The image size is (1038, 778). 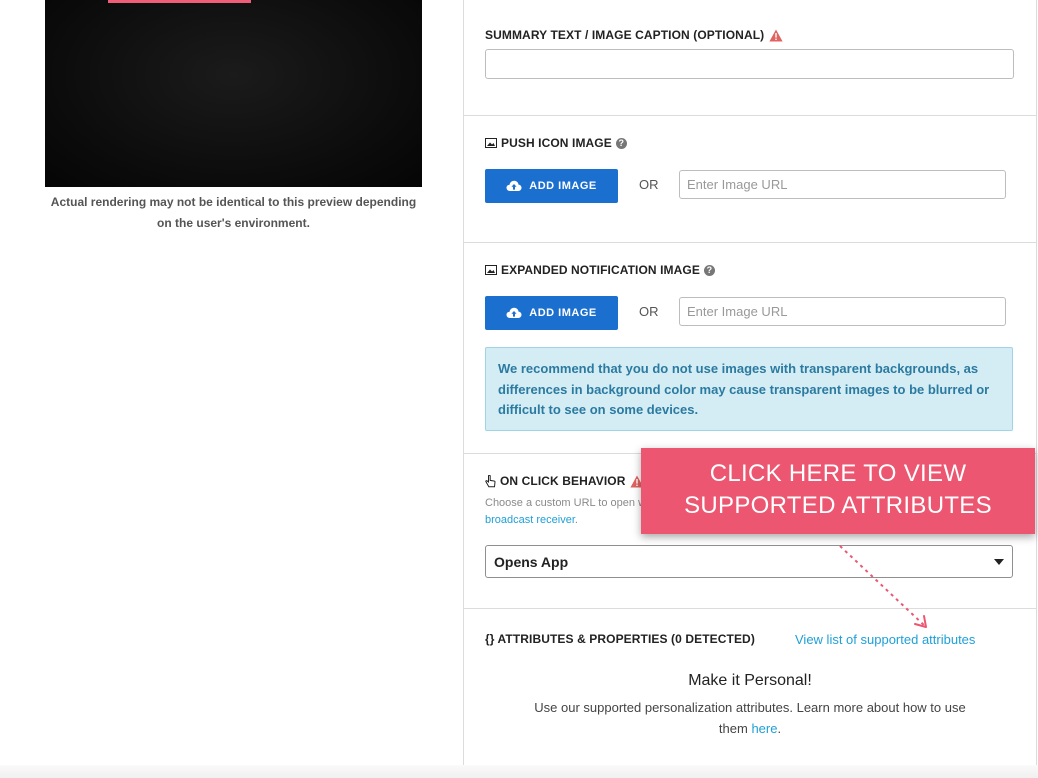 I want to click on expanded-image-label: EXPANDED NOTIFICATION IMAGE, so click(x=600, y=270).